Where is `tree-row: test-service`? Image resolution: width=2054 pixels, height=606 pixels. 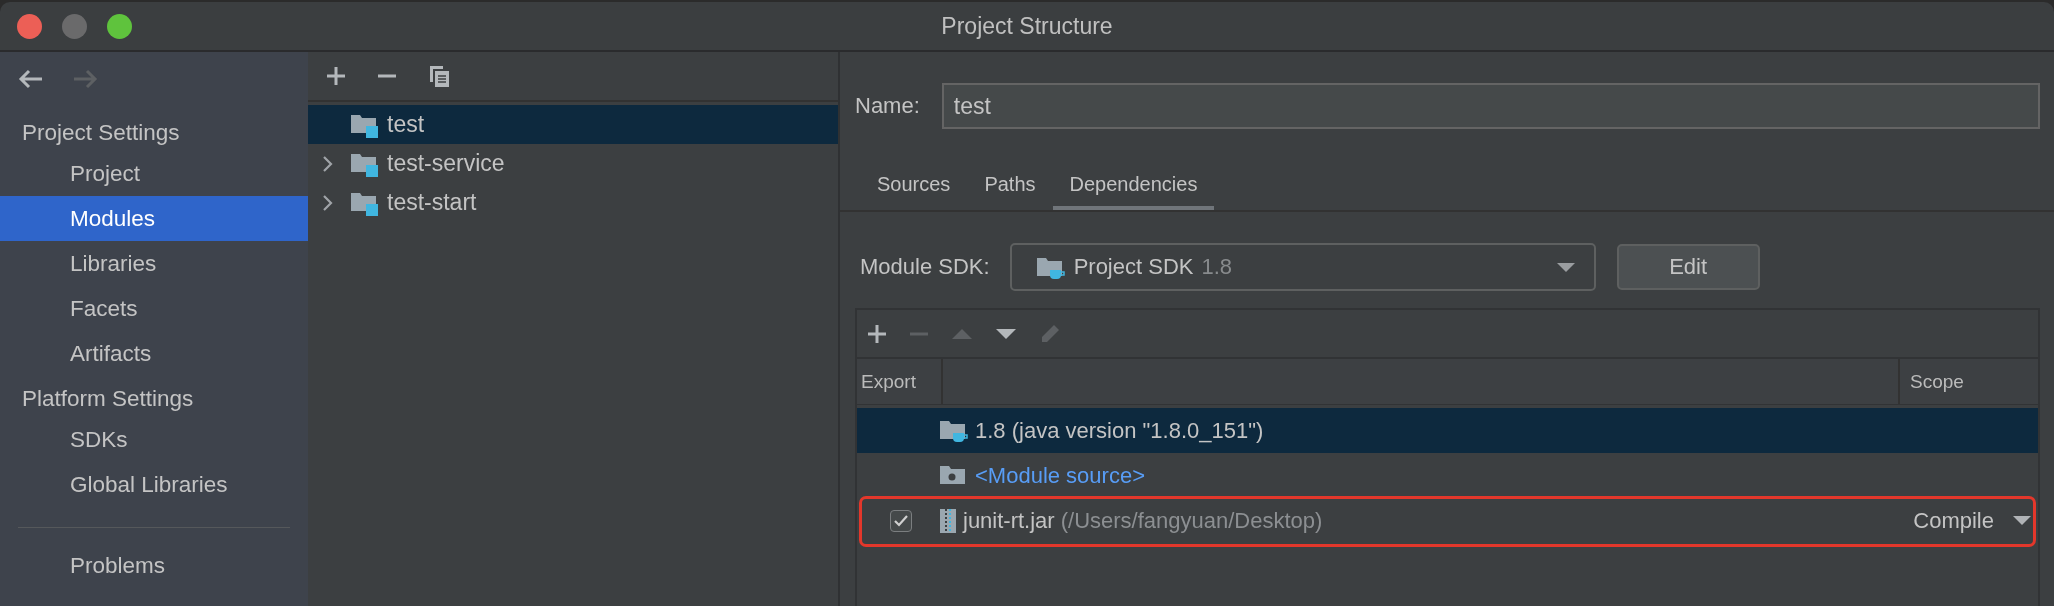 tree-row: test-service is located at coordinates (573, 163).